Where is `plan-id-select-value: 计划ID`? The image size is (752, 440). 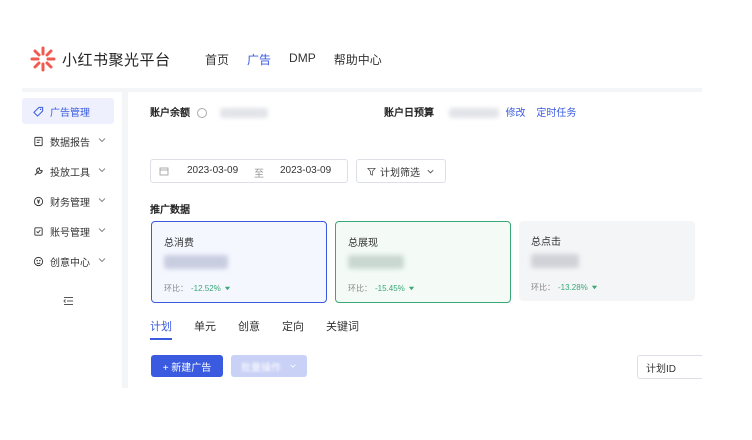
plan-id-select-value: 计划ID is located at coordinates (661, 369).